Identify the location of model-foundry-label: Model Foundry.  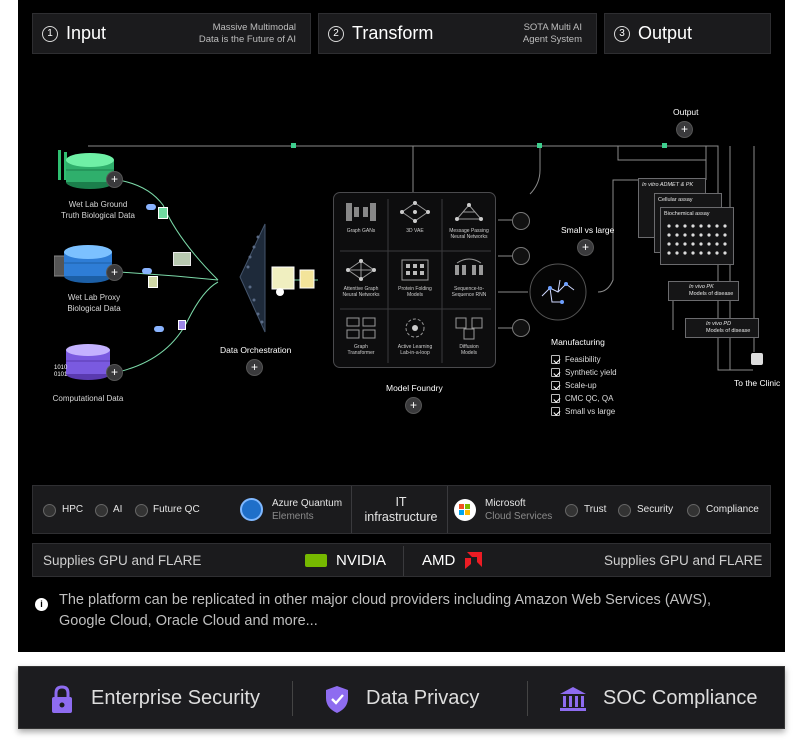
(414, 388).